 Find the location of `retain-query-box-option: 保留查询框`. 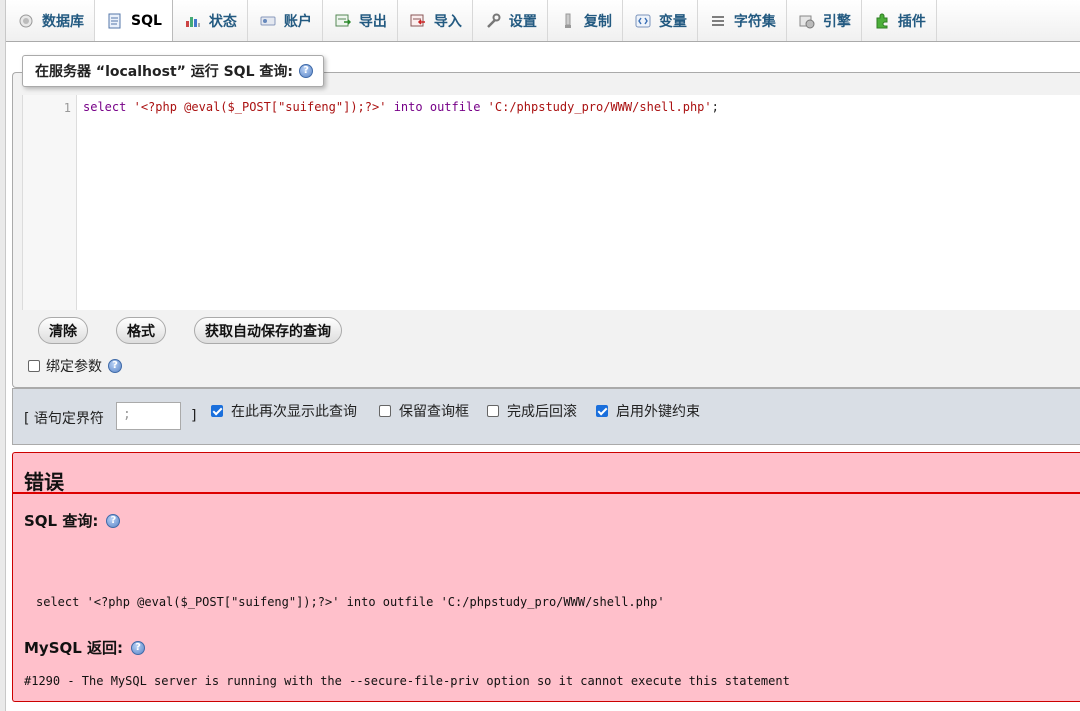

retain-query-box-option: 保留查询框 is located at coordinates (424, 411).